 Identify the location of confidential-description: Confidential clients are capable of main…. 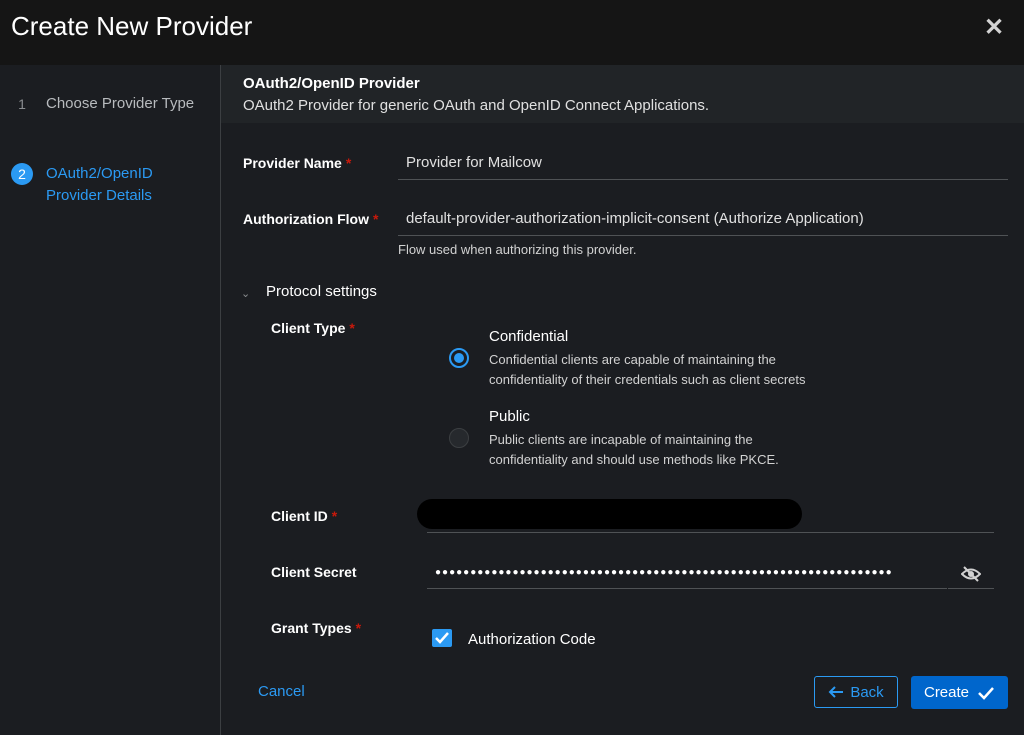
(647, 369).